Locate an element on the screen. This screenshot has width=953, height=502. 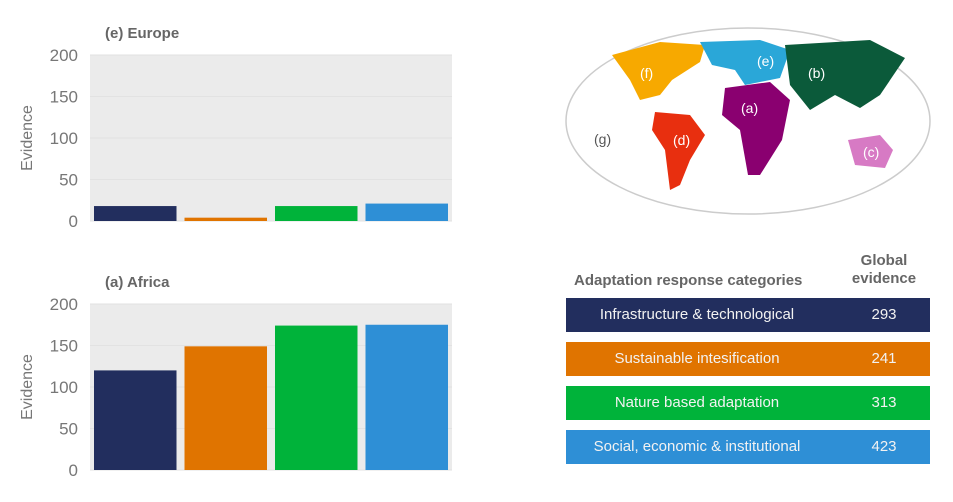
map-label-g: (g) is located at coordinates (602, 139).